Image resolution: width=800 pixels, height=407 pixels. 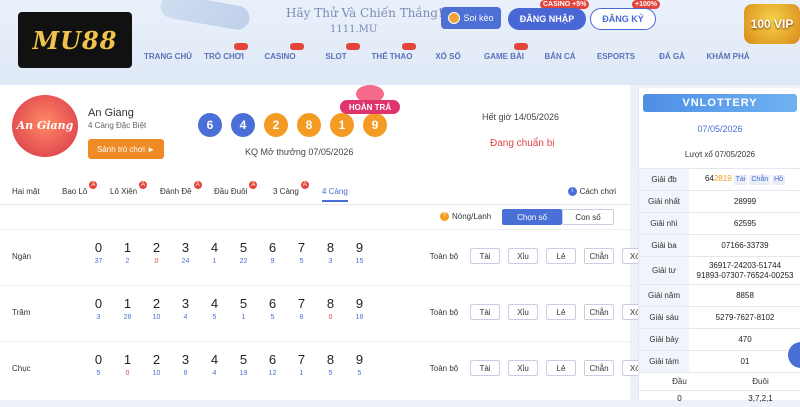 What do you see at coordinates (448, 57) in the screenshot?
I see `nav-lottery: XỔ SỐ` at bounding box center [448, 57].